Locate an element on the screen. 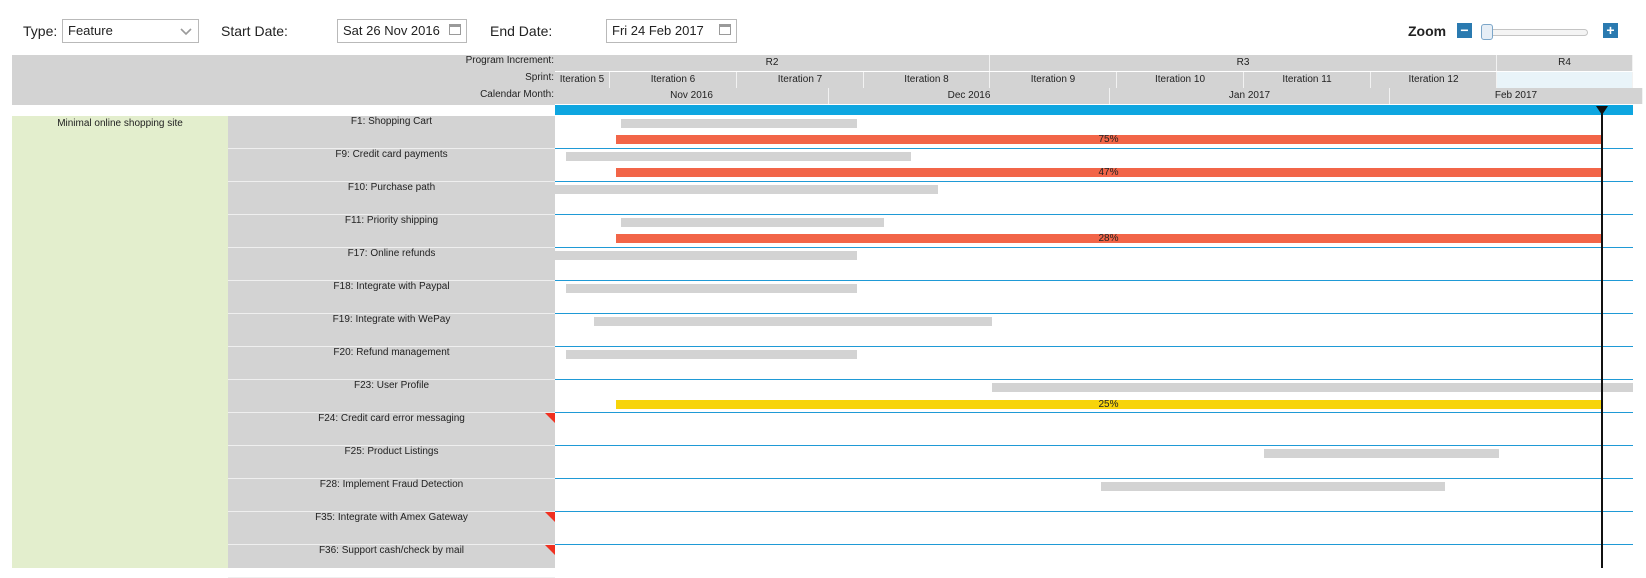 The height and width of the screenshot is (578, 1646). feature-row: F28: Implement Fraud Detection is located at coordinates (391, 495).